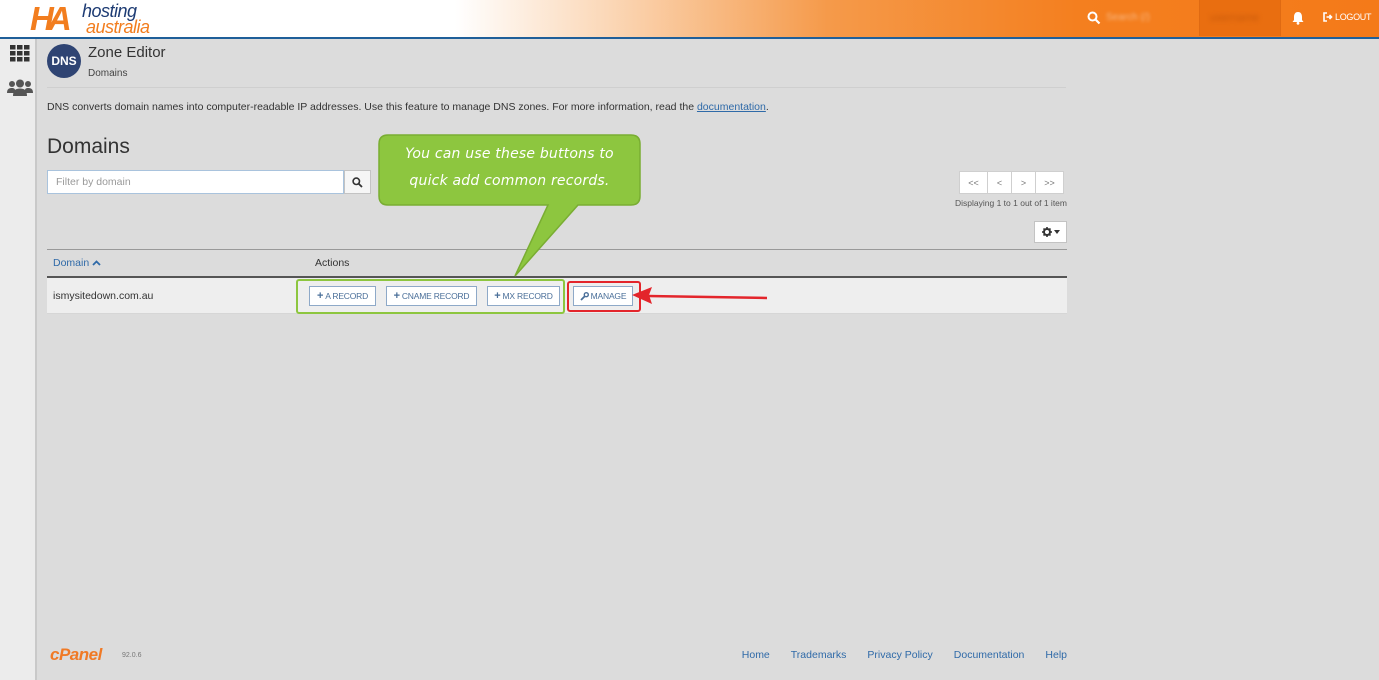 The width and height of the screenshot is (1379, 680). I want to click on column-header-domain-label: Domain, so click(71, 263).